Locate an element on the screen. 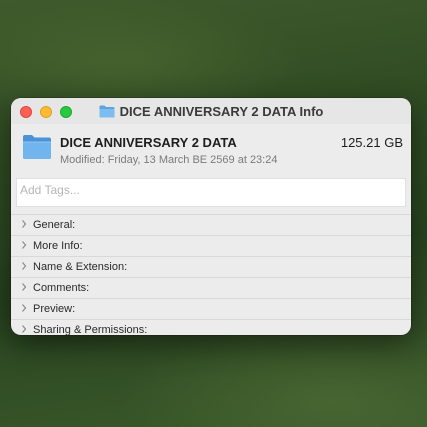 This screenshot has height=427, width=427. section-label: Preview: is located at coordinates (54, 309).